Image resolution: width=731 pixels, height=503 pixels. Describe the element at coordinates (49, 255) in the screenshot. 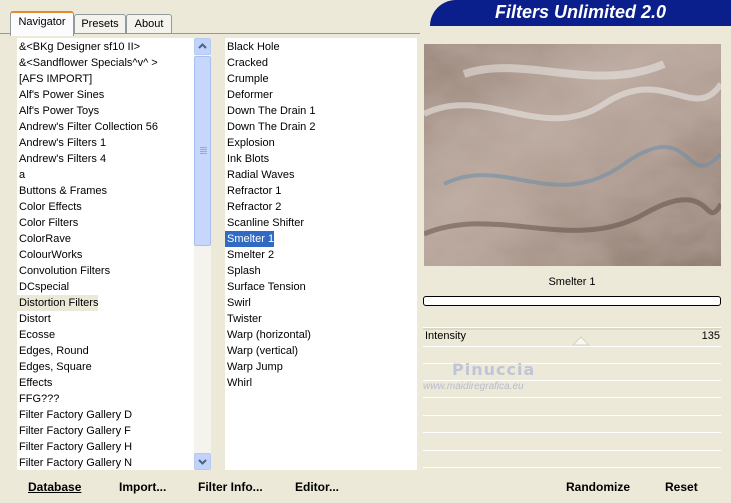

I see `category-item: ColourWorks` at that location.